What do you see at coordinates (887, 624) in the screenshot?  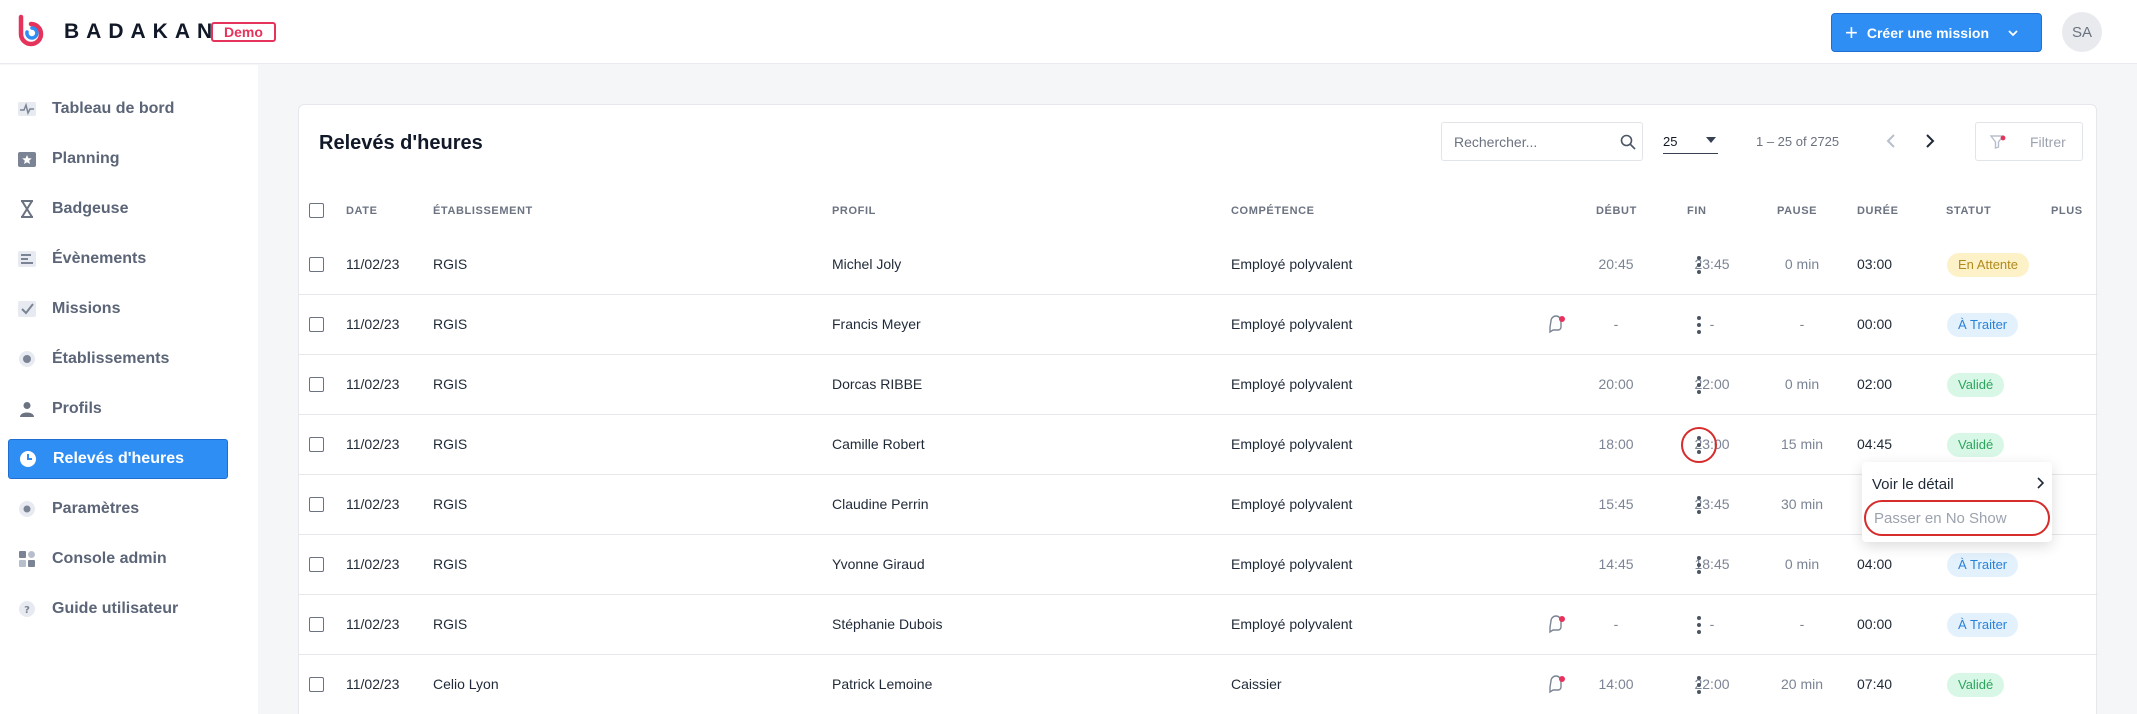 I see `cell-profil: Stéphanie Dubois` at bounding box center [887, 624].